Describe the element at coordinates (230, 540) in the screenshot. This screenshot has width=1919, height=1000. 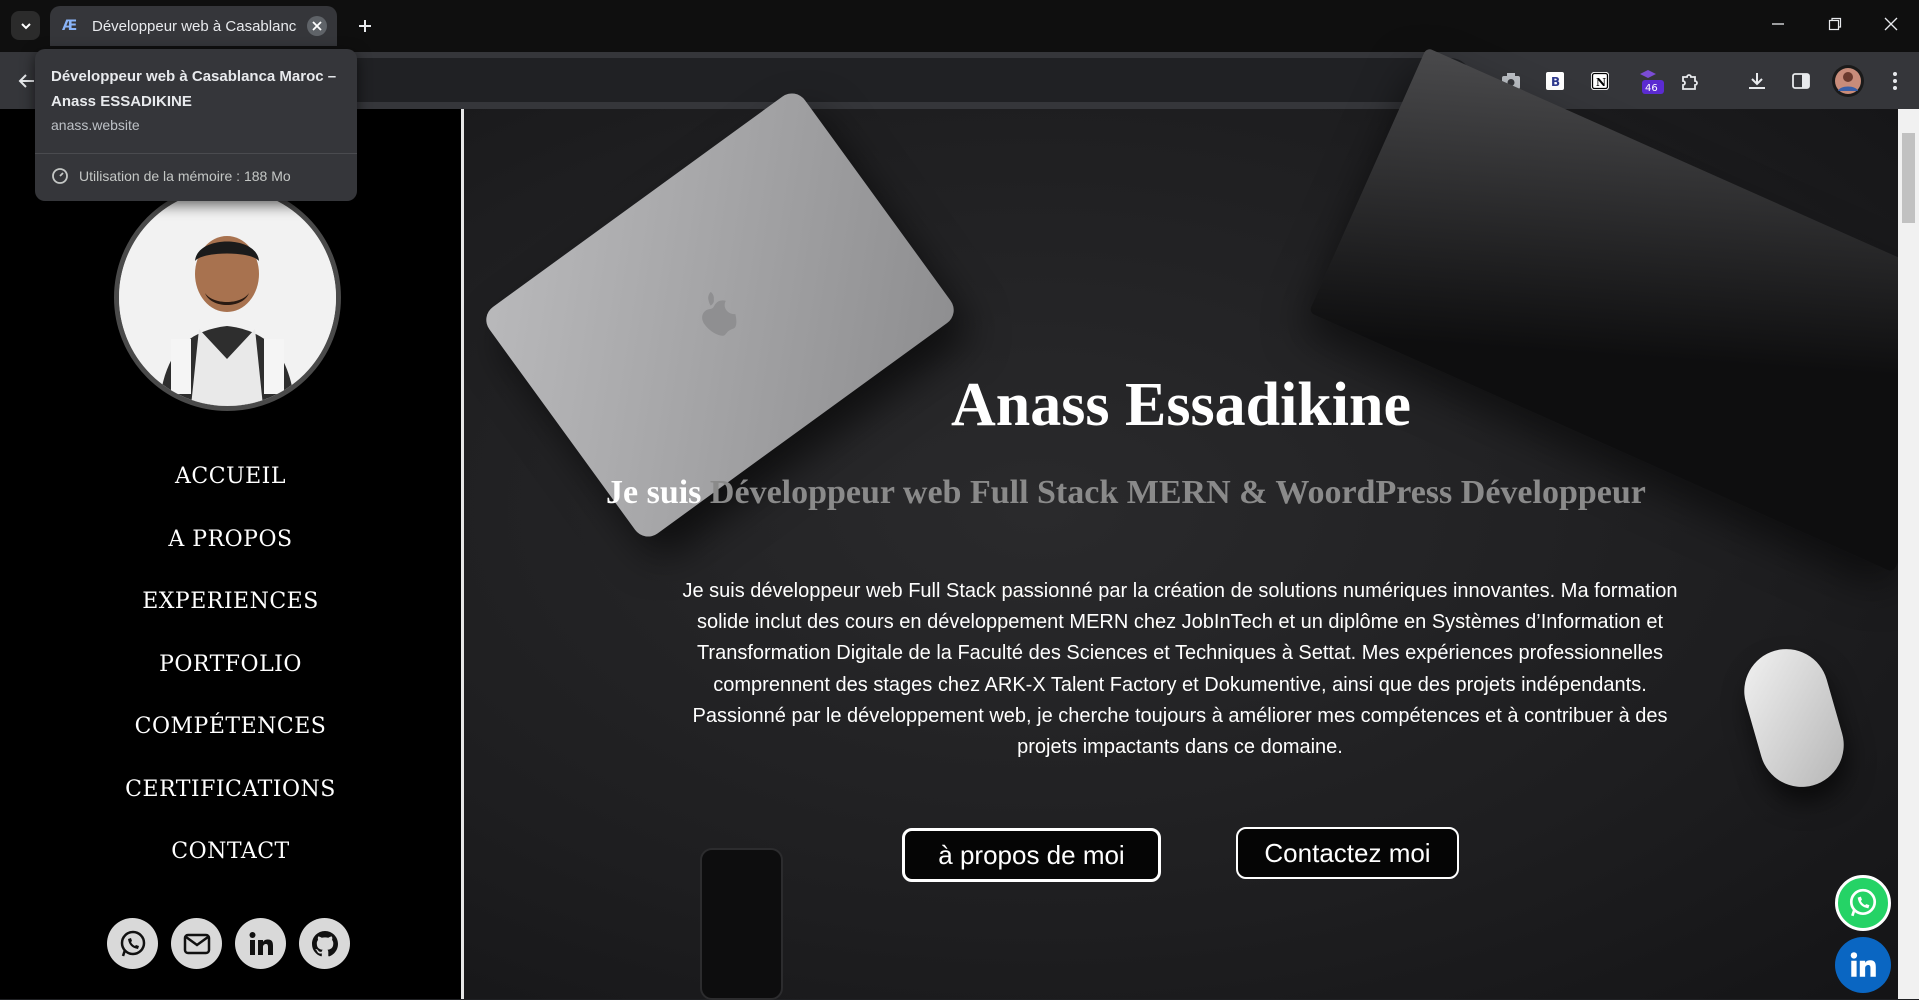
I see `nav-a-propos: A PROPOS` at that location.